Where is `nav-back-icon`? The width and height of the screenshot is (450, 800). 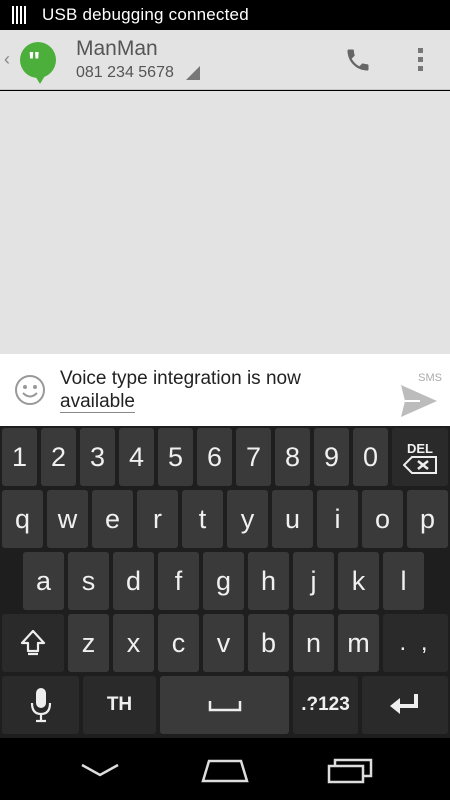 nav-back-icon is located at coordinates (100, 770).